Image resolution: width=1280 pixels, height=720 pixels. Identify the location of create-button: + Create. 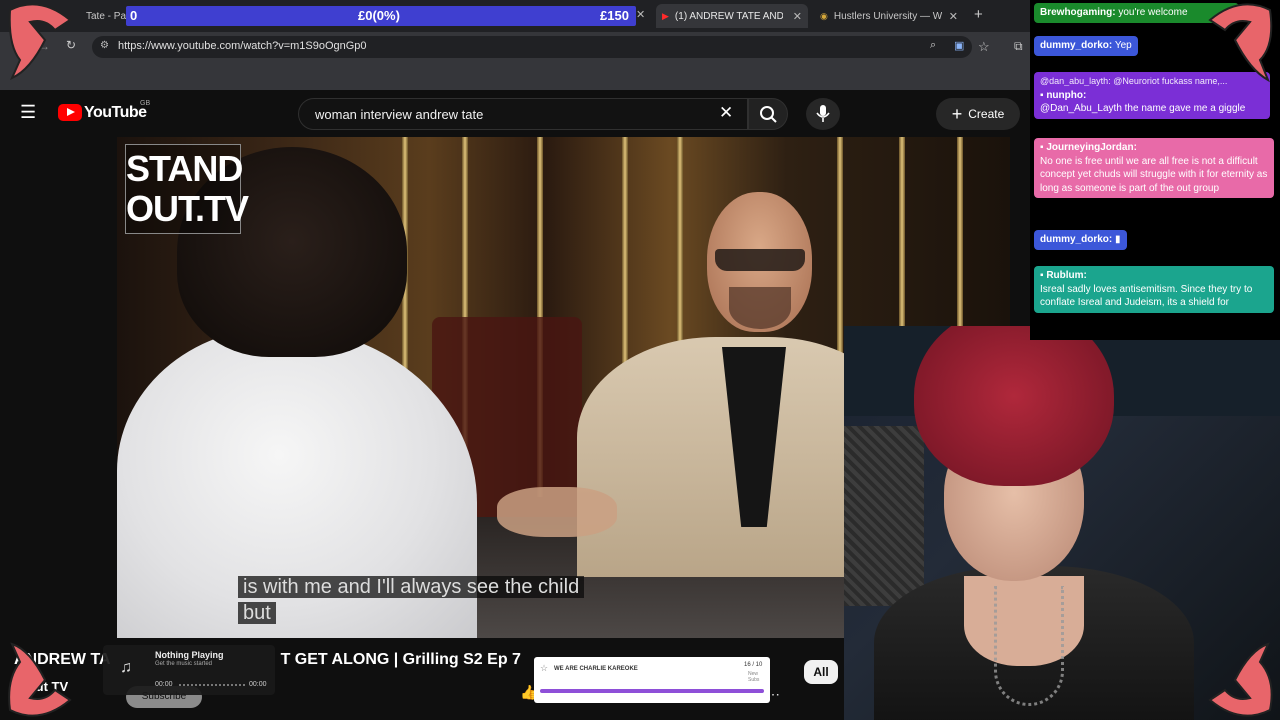
(978, 114).